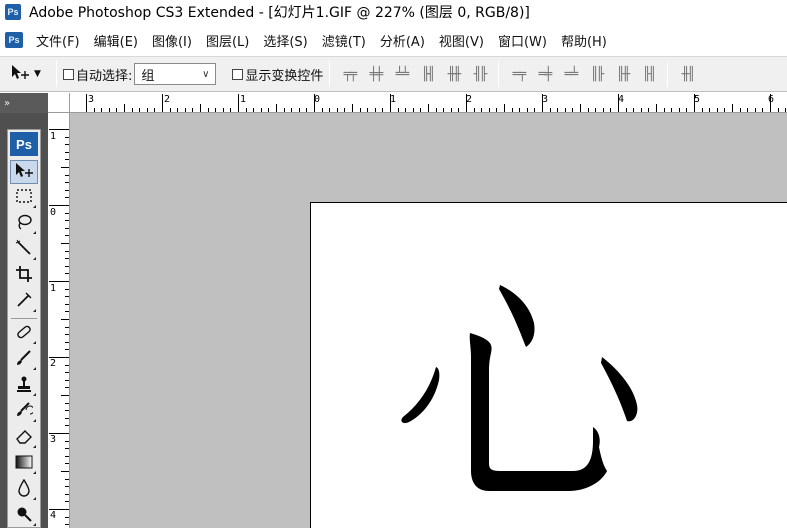  I want to click on brush-tool, so click(24, 360).